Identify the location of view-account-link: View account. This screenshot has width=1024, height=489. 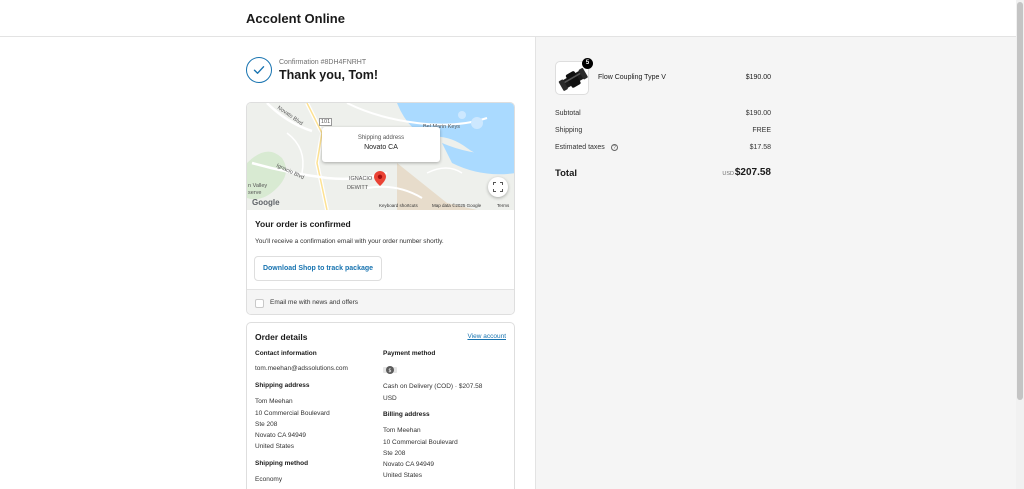
(486, 336).